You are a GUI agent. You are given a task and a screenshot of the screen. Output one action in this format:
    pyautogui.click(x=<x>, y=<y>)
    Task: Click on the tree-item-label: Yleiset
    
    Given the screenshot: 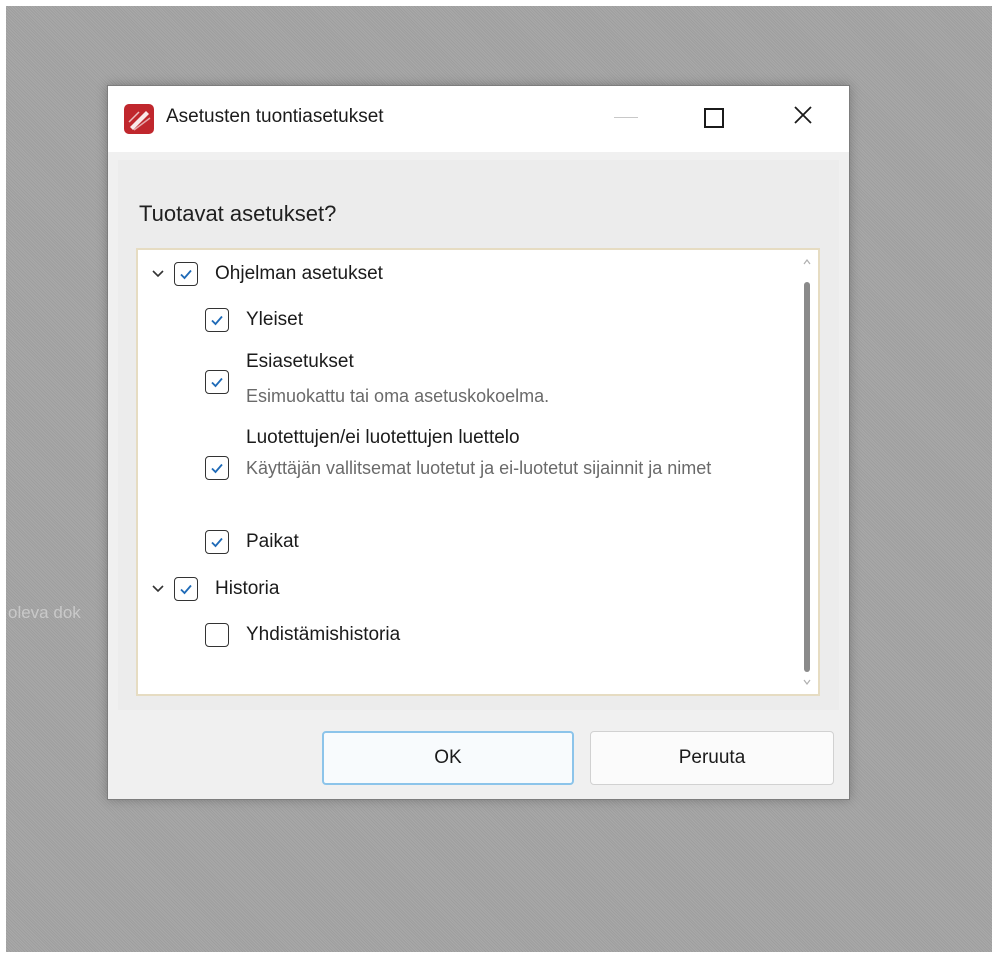 What is the action you would take?
    pyautogui.click(x=275, y=319)
    